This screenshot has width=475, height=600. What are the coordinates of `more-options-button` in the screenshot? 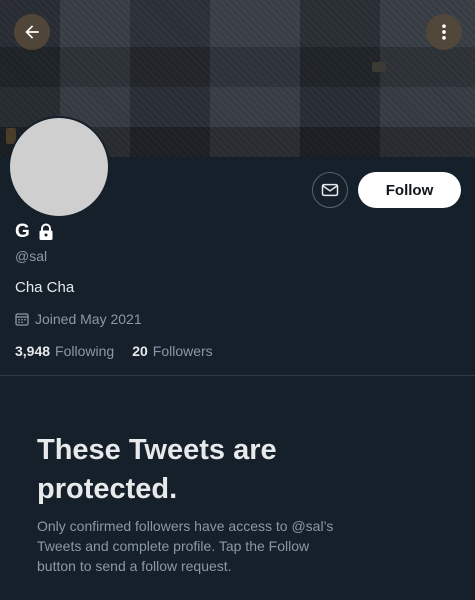 It's located at (444, 32).